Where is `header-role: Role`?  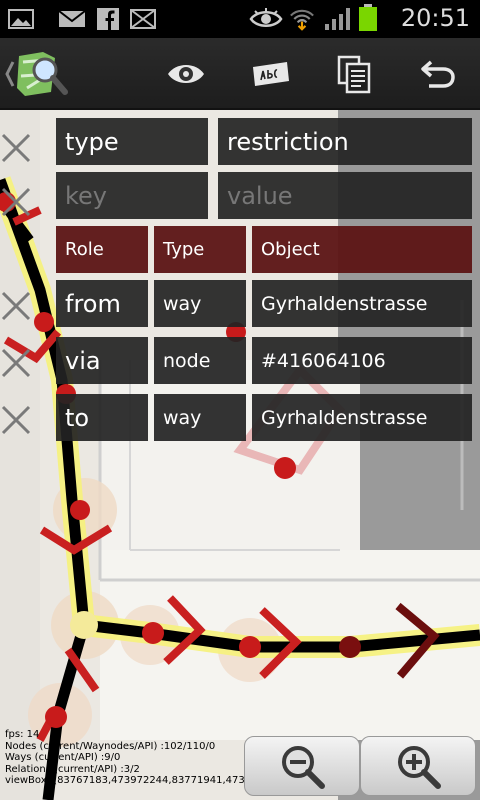 header-role: Role is located at coordinates (102, 249).